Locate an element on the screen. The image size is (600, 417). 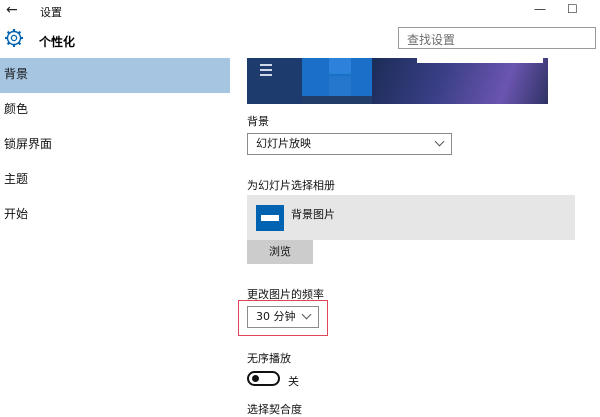
album-label: 为幻灯片选择相册 is located at coordinates (291, 185).